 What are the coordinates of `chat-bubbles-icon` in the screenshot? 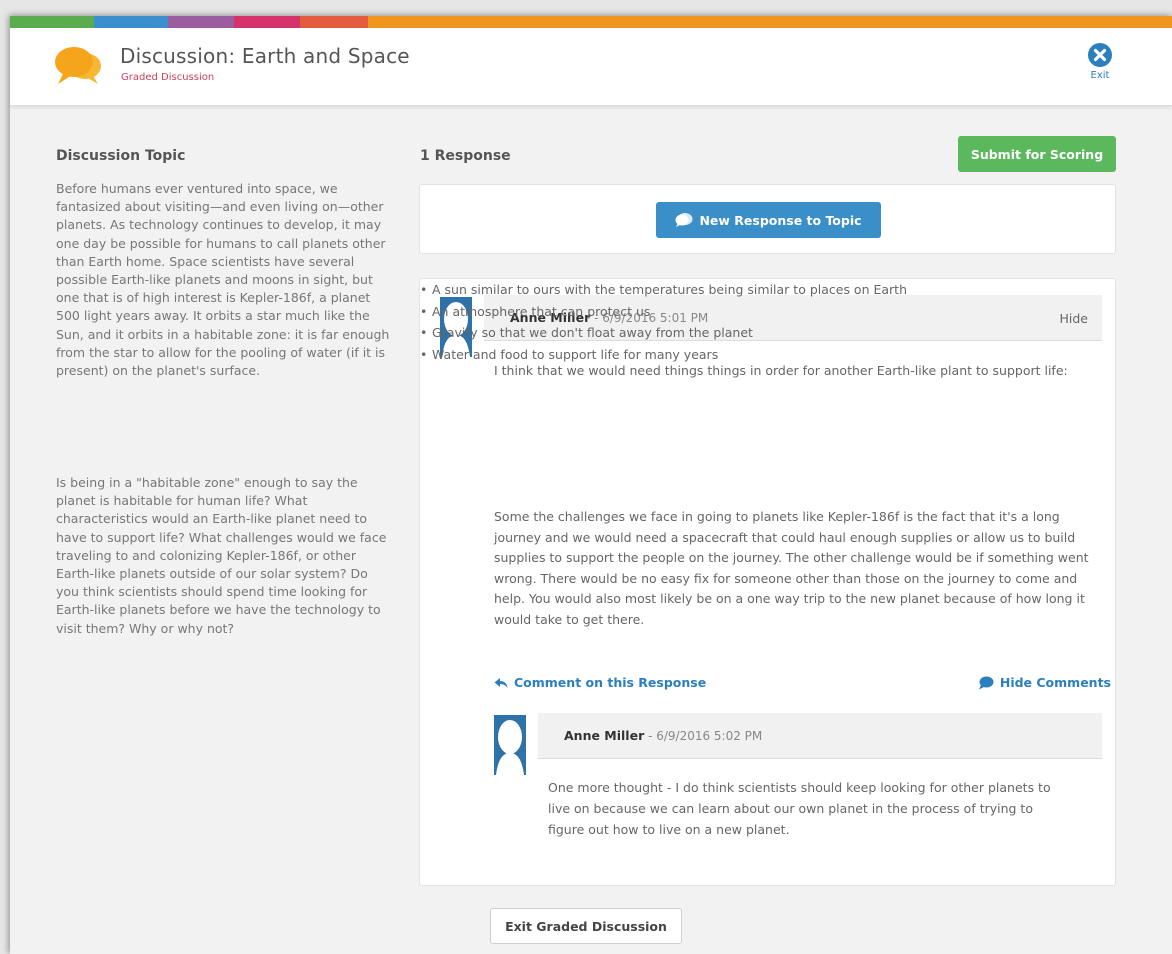 It's located at (79, 65).